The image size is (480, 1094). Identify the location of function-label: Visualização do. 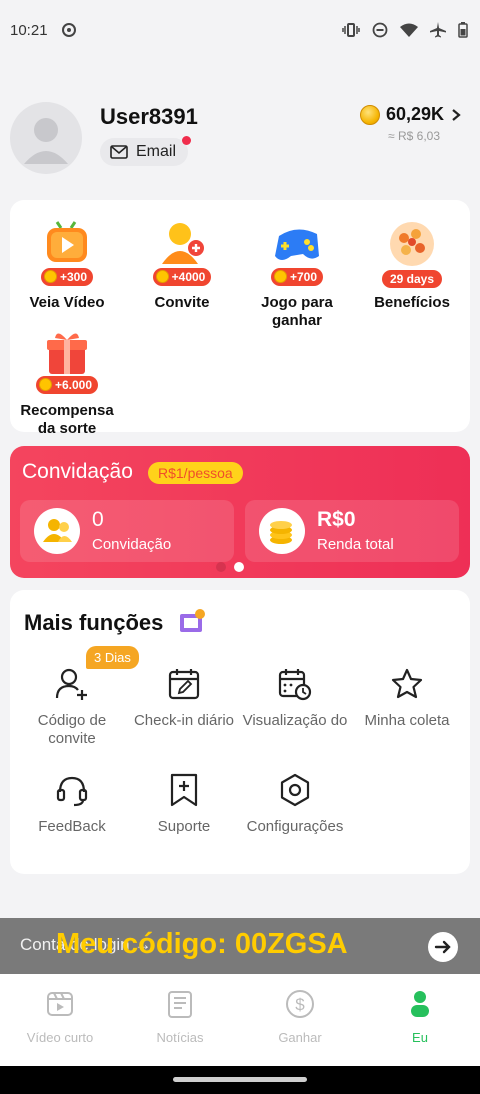
(295, 720).